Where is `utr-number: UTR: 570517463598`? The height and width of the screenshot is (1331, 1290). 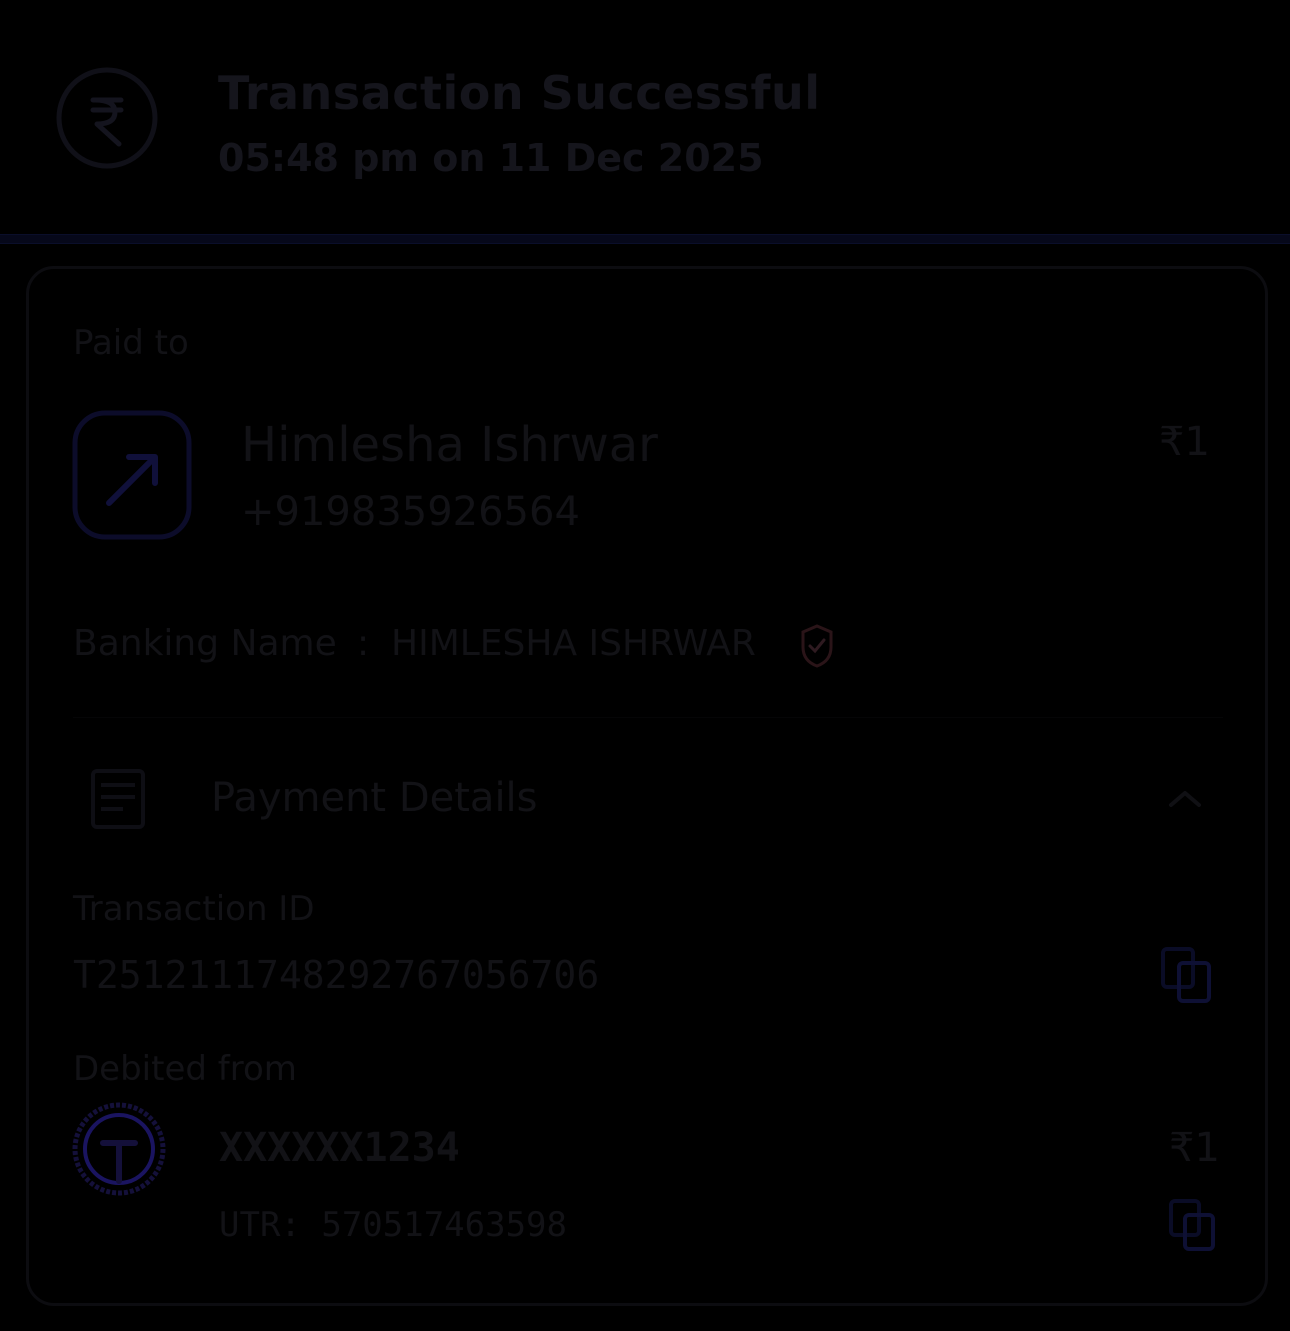 utr-number: UTR: 570517463598 is located at coordinates (393, 1225).